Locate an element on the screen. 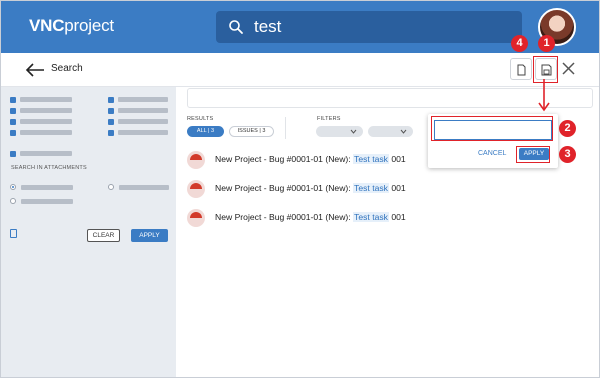 The width and height of the screenshot is (600, 378). clear-button: CLEAR is located at coordinates (103, 235).